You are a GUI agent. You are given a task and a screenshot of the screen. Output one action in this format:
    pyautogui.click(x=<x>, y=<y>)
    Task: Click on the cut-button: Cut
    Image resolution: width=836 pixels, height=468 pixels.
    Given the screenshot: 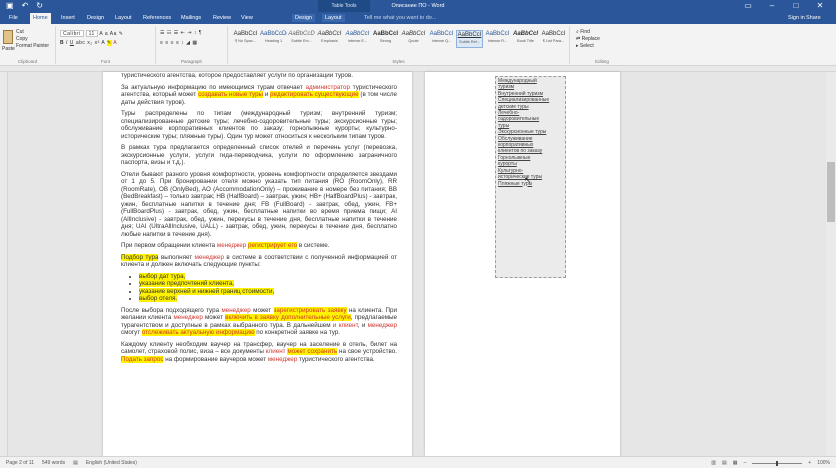 What is the action you would take?
    pyautogui.click(x=32, y=32)
    